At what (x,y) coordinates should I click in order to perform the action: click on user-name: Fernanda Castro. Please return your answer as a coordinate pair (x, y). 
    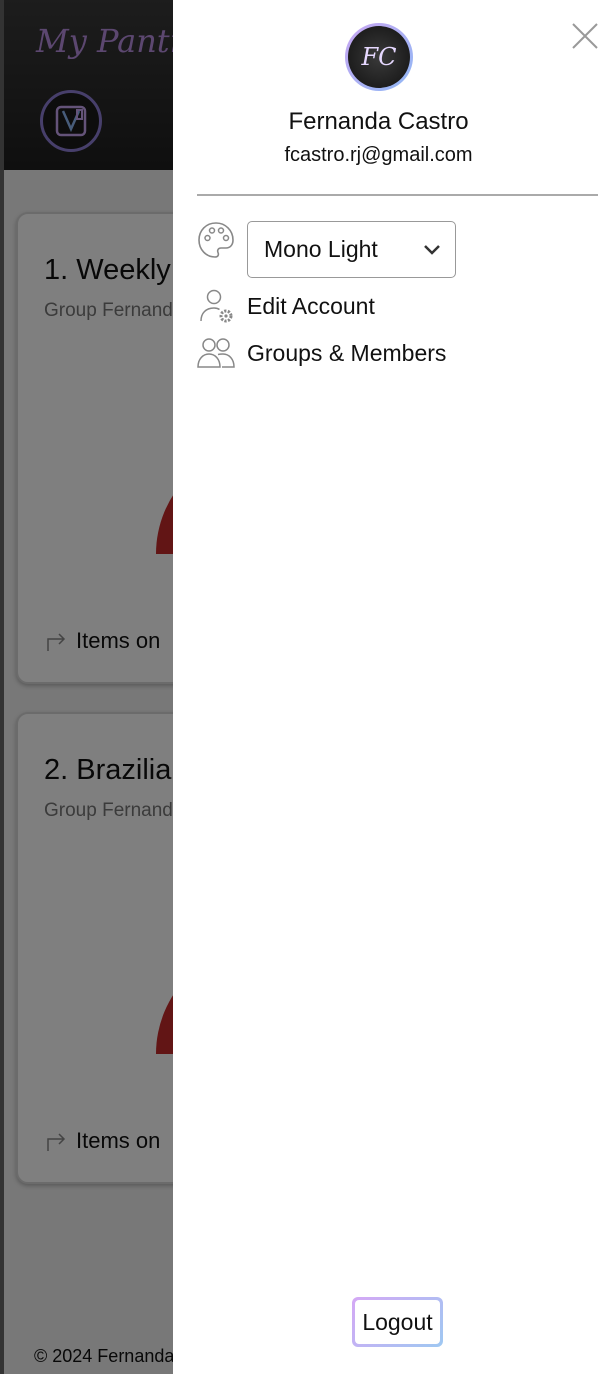
    Looking at the image, I should click on (378, 121).